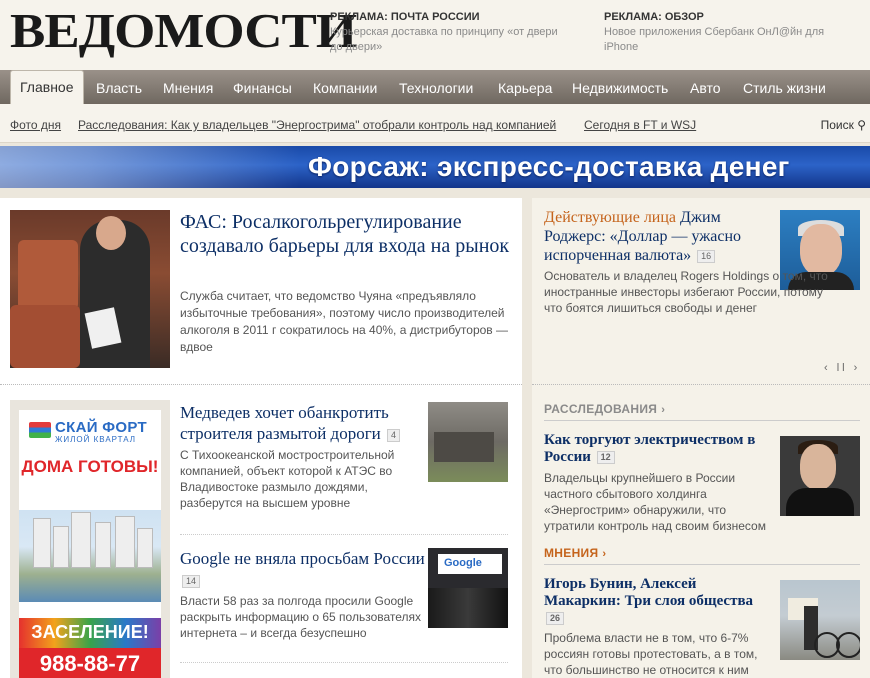  What do you see at coordinates (555, 619) in the screenshot?
I see `comment-count: 26` at bounding box center [555, 619].